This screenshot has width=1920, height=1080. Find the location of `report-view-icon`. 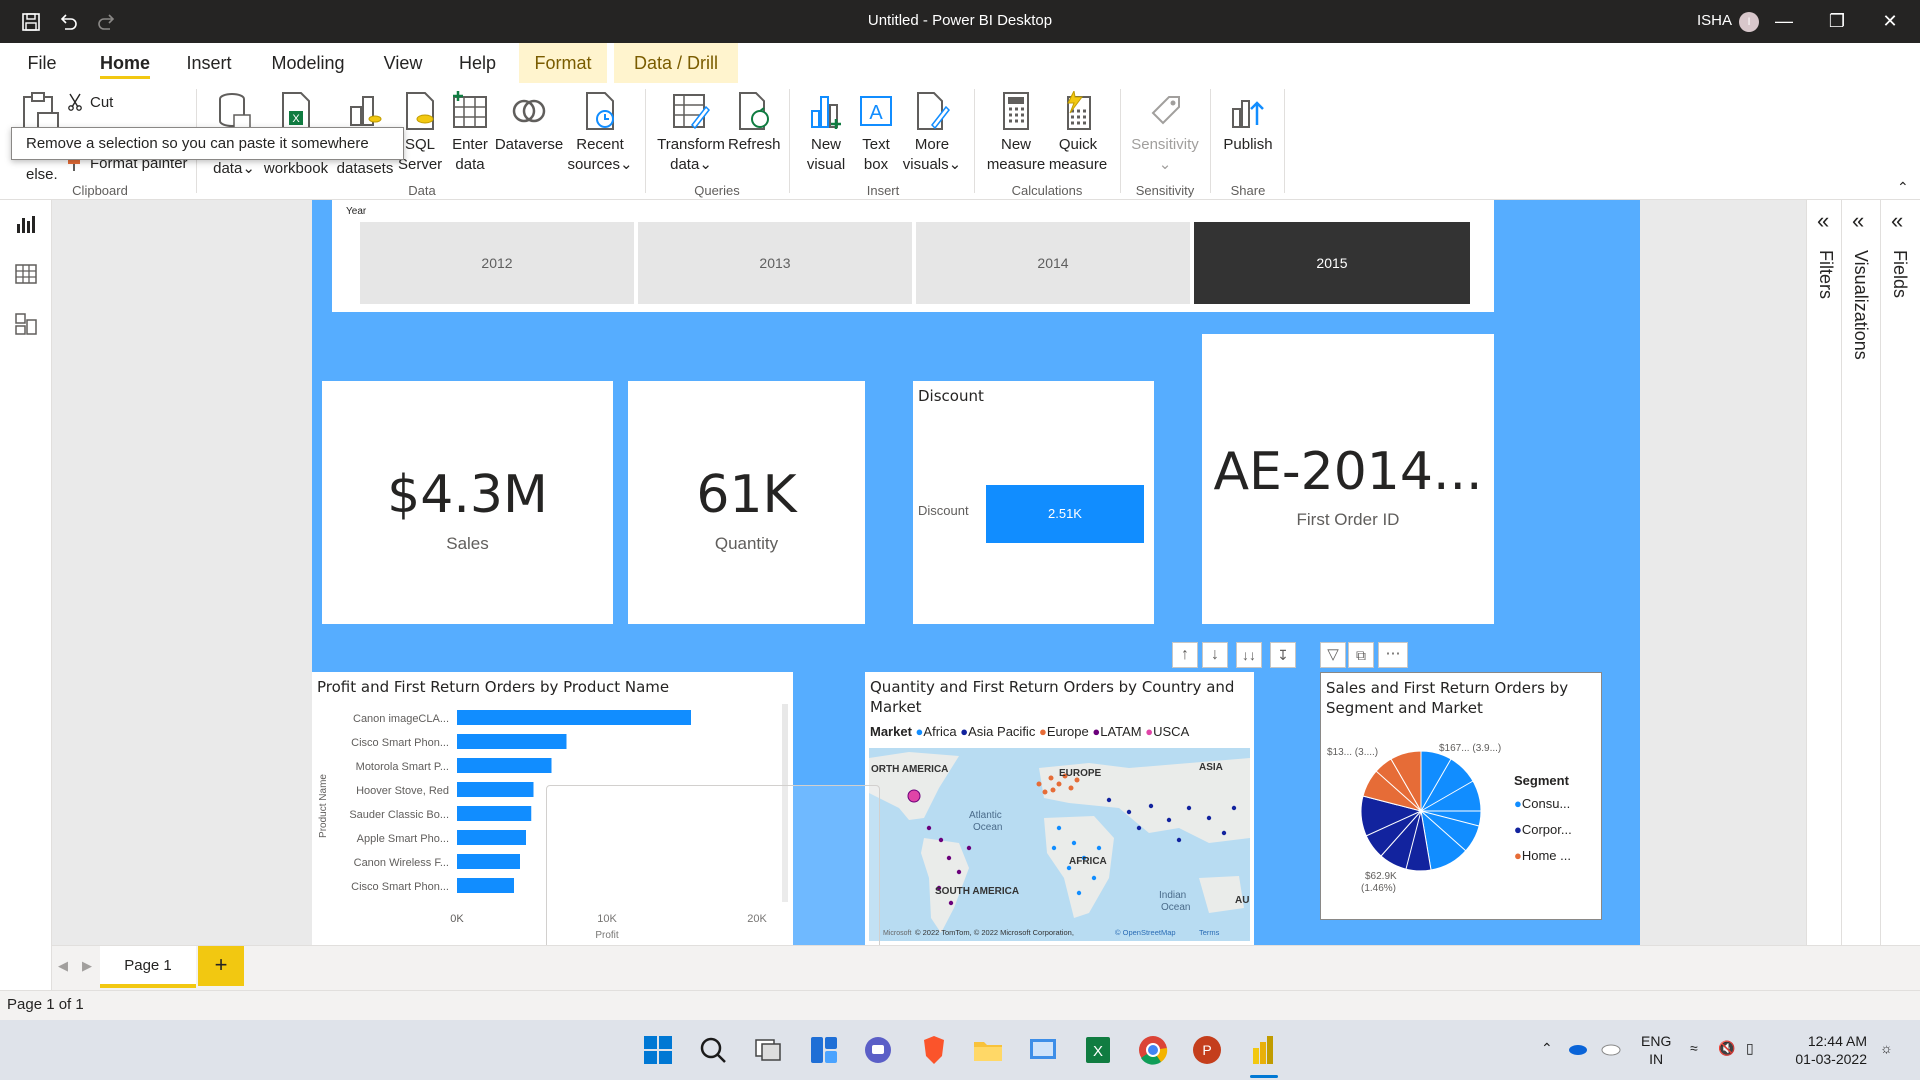

report-view-icon is located at coordinates (26, 224).